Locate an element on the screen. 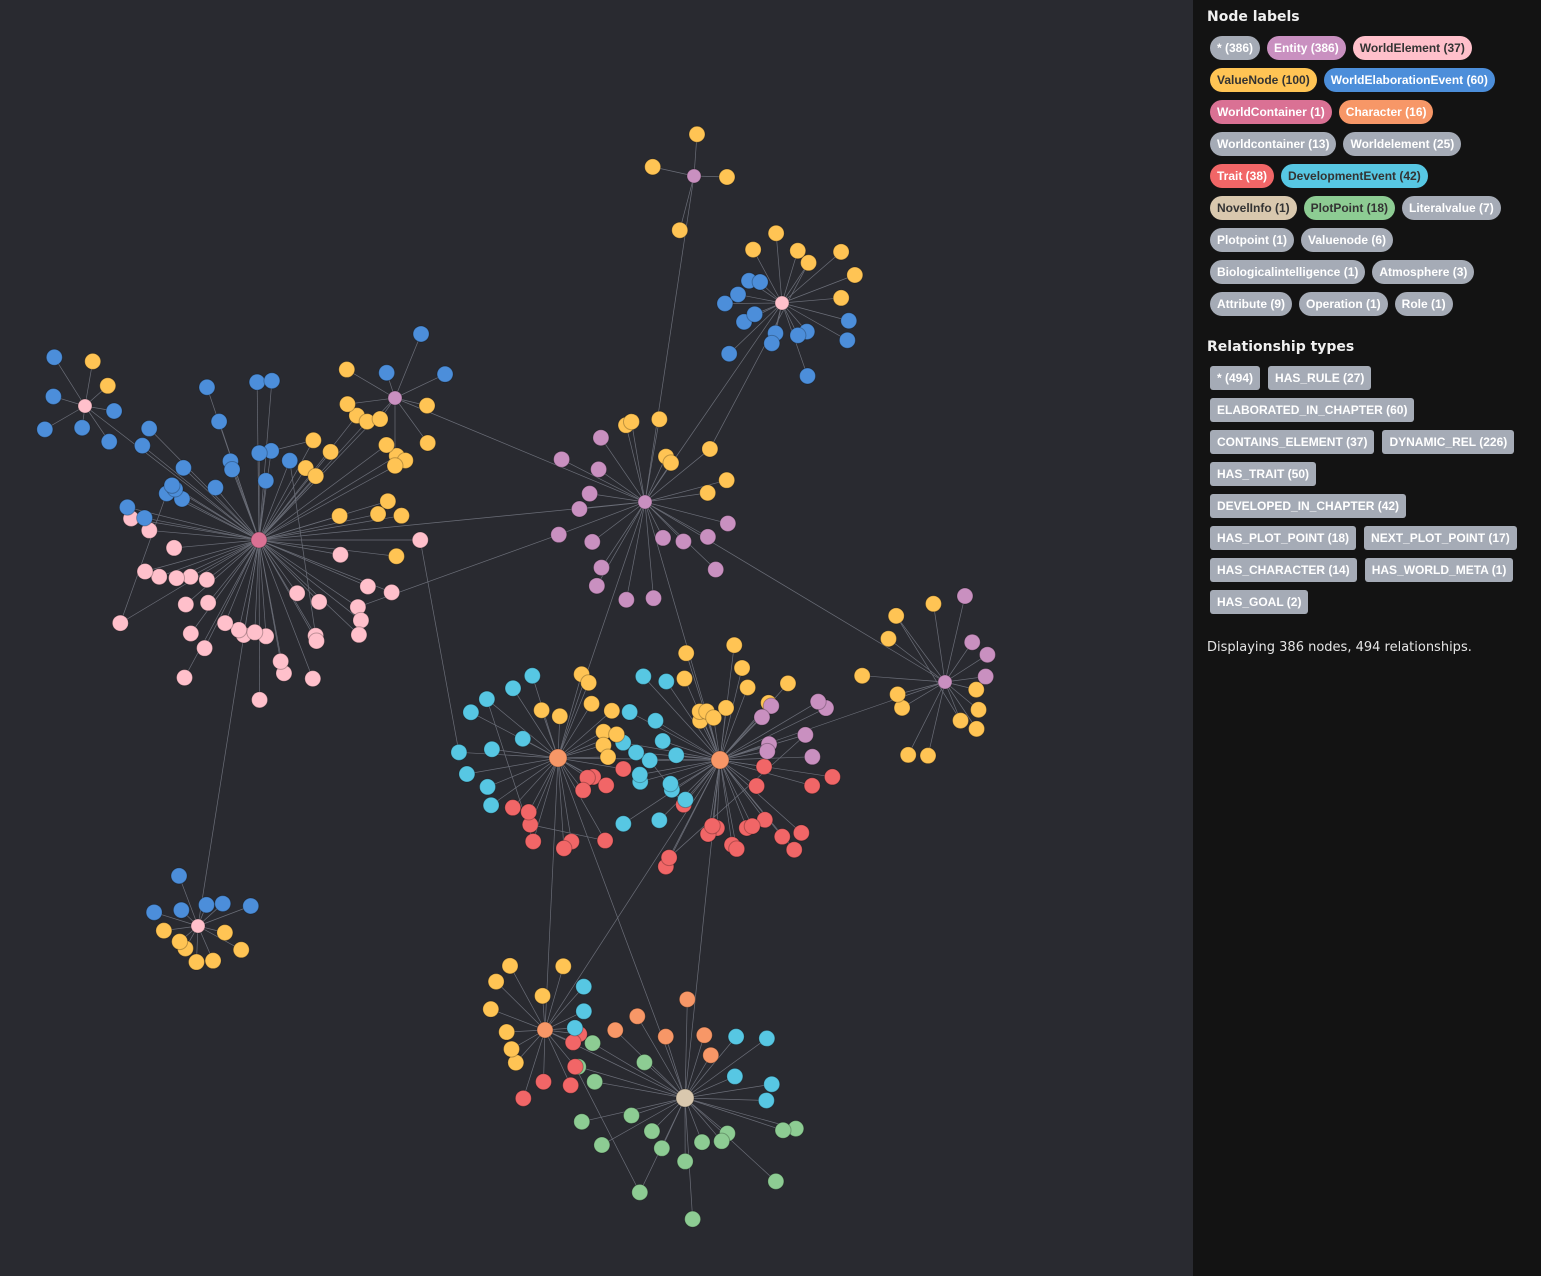 This screenshot has height=1276, width=1541. node-label-chip: PlotPoint (18) is located at coordinates (1349, 208).